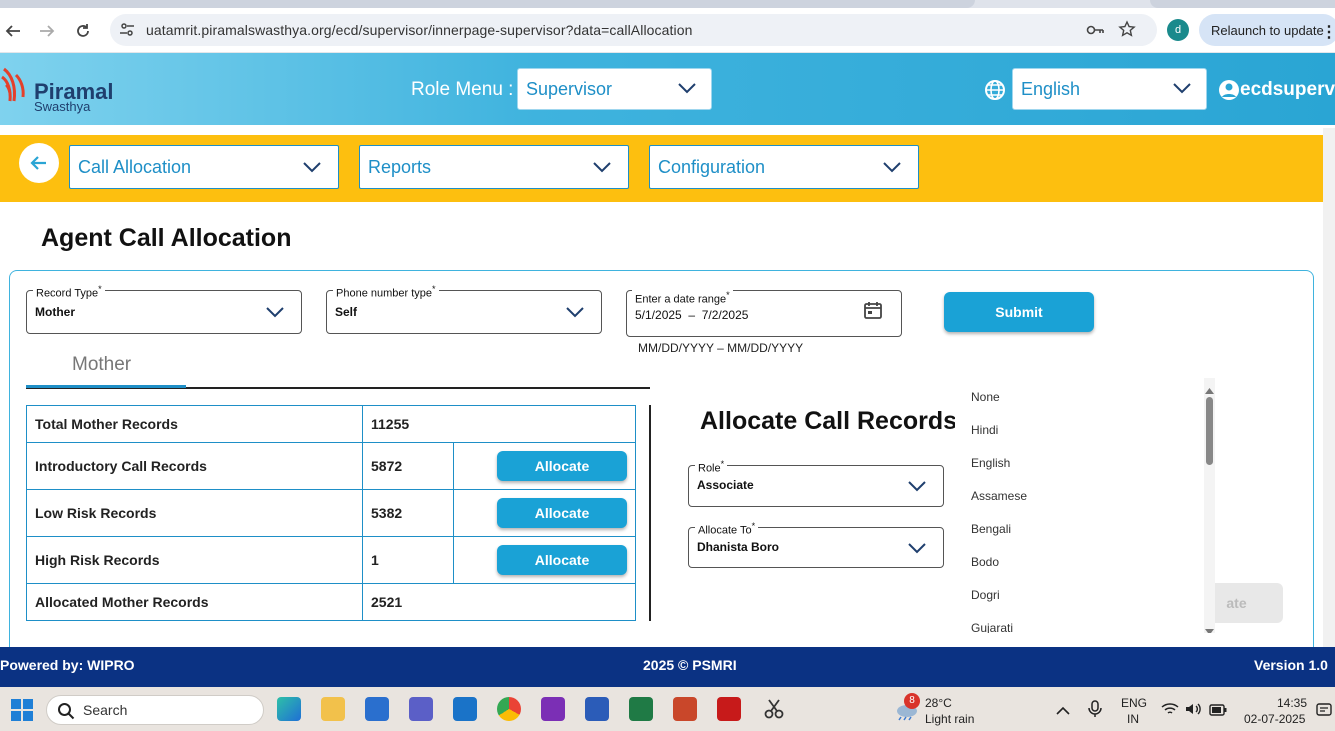  I want to click on field-value: Associate, so click(725, 485).